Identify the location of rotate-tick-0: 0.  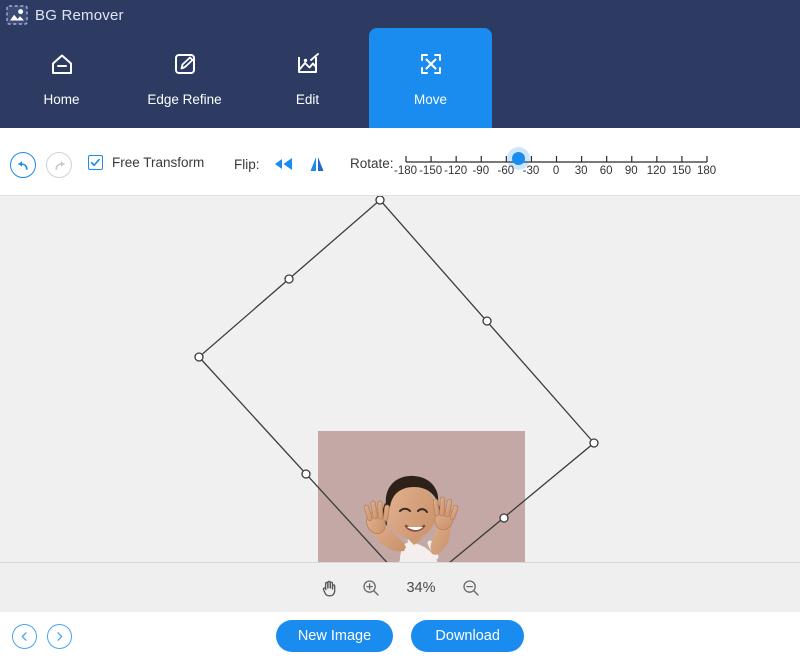
(556, 171).